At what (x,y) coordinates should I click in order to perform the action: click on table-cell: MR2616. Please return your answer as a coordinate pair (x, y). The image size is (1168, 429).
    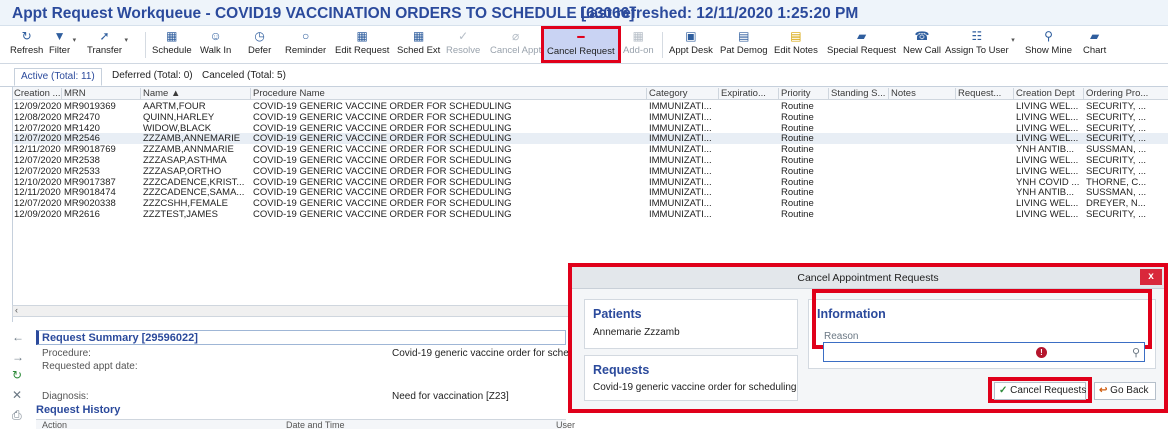
    Looking at the image, I should click on (82, 214).